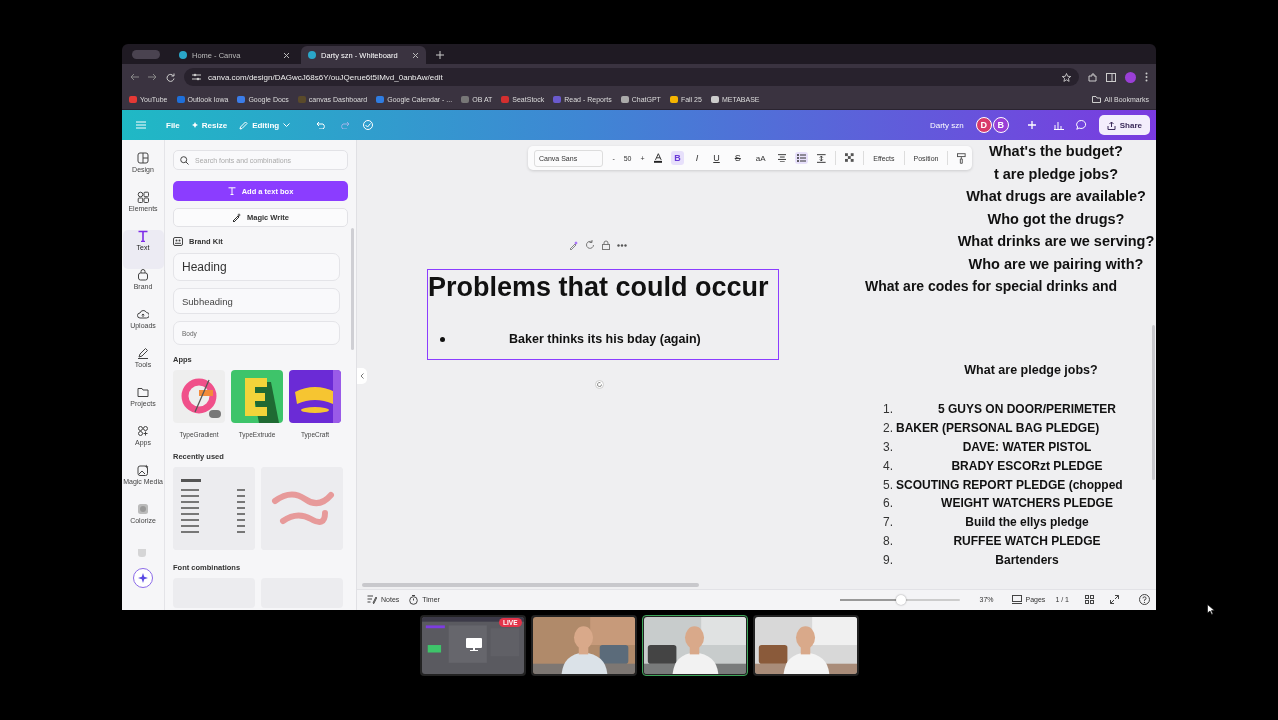 The image size is (1278, 720). Describe the element at coordinates (760, 158) in the screenshot. I see `format-button: aA` at that location.